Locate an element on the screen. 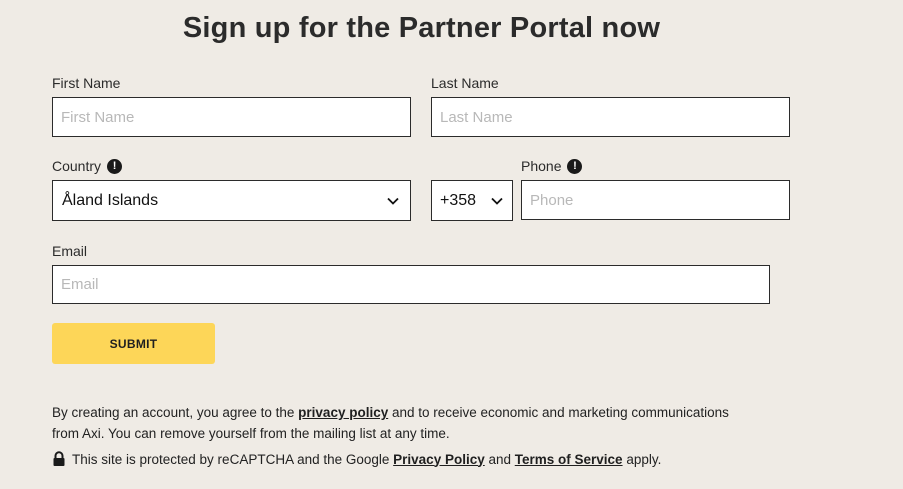 The width and height of the screenshot is (903, 489). first-name-input is located at coordinates (231, 117).